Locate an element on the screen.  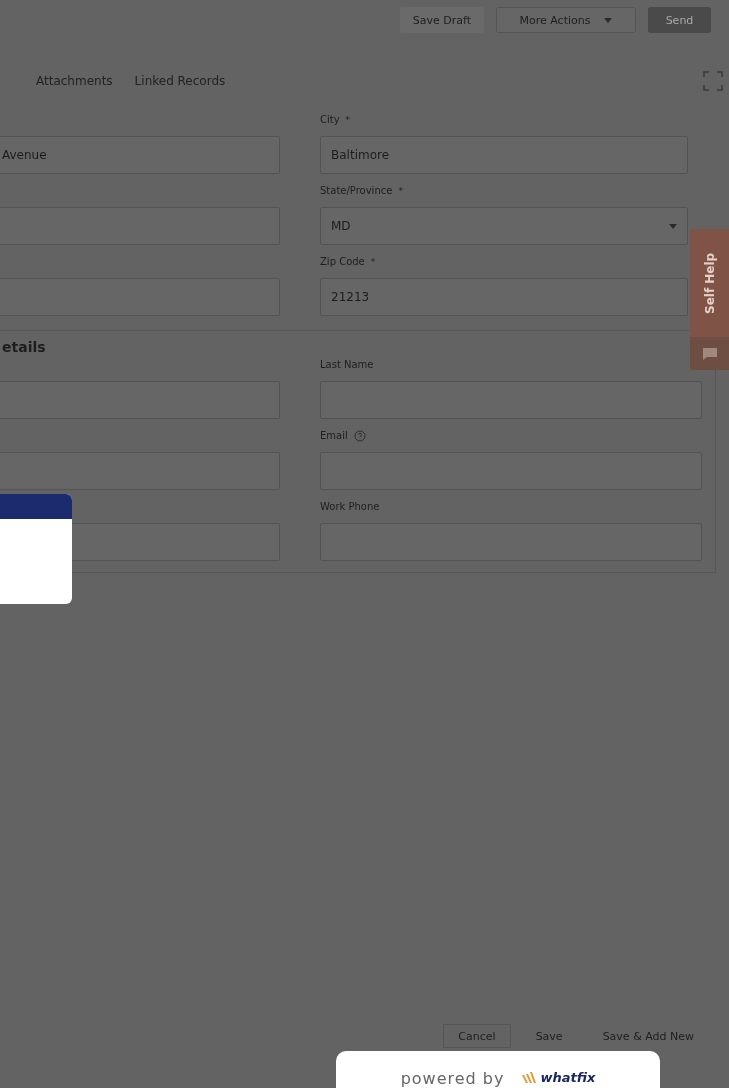
tab: Attachments is located at coordinates (74, 81).